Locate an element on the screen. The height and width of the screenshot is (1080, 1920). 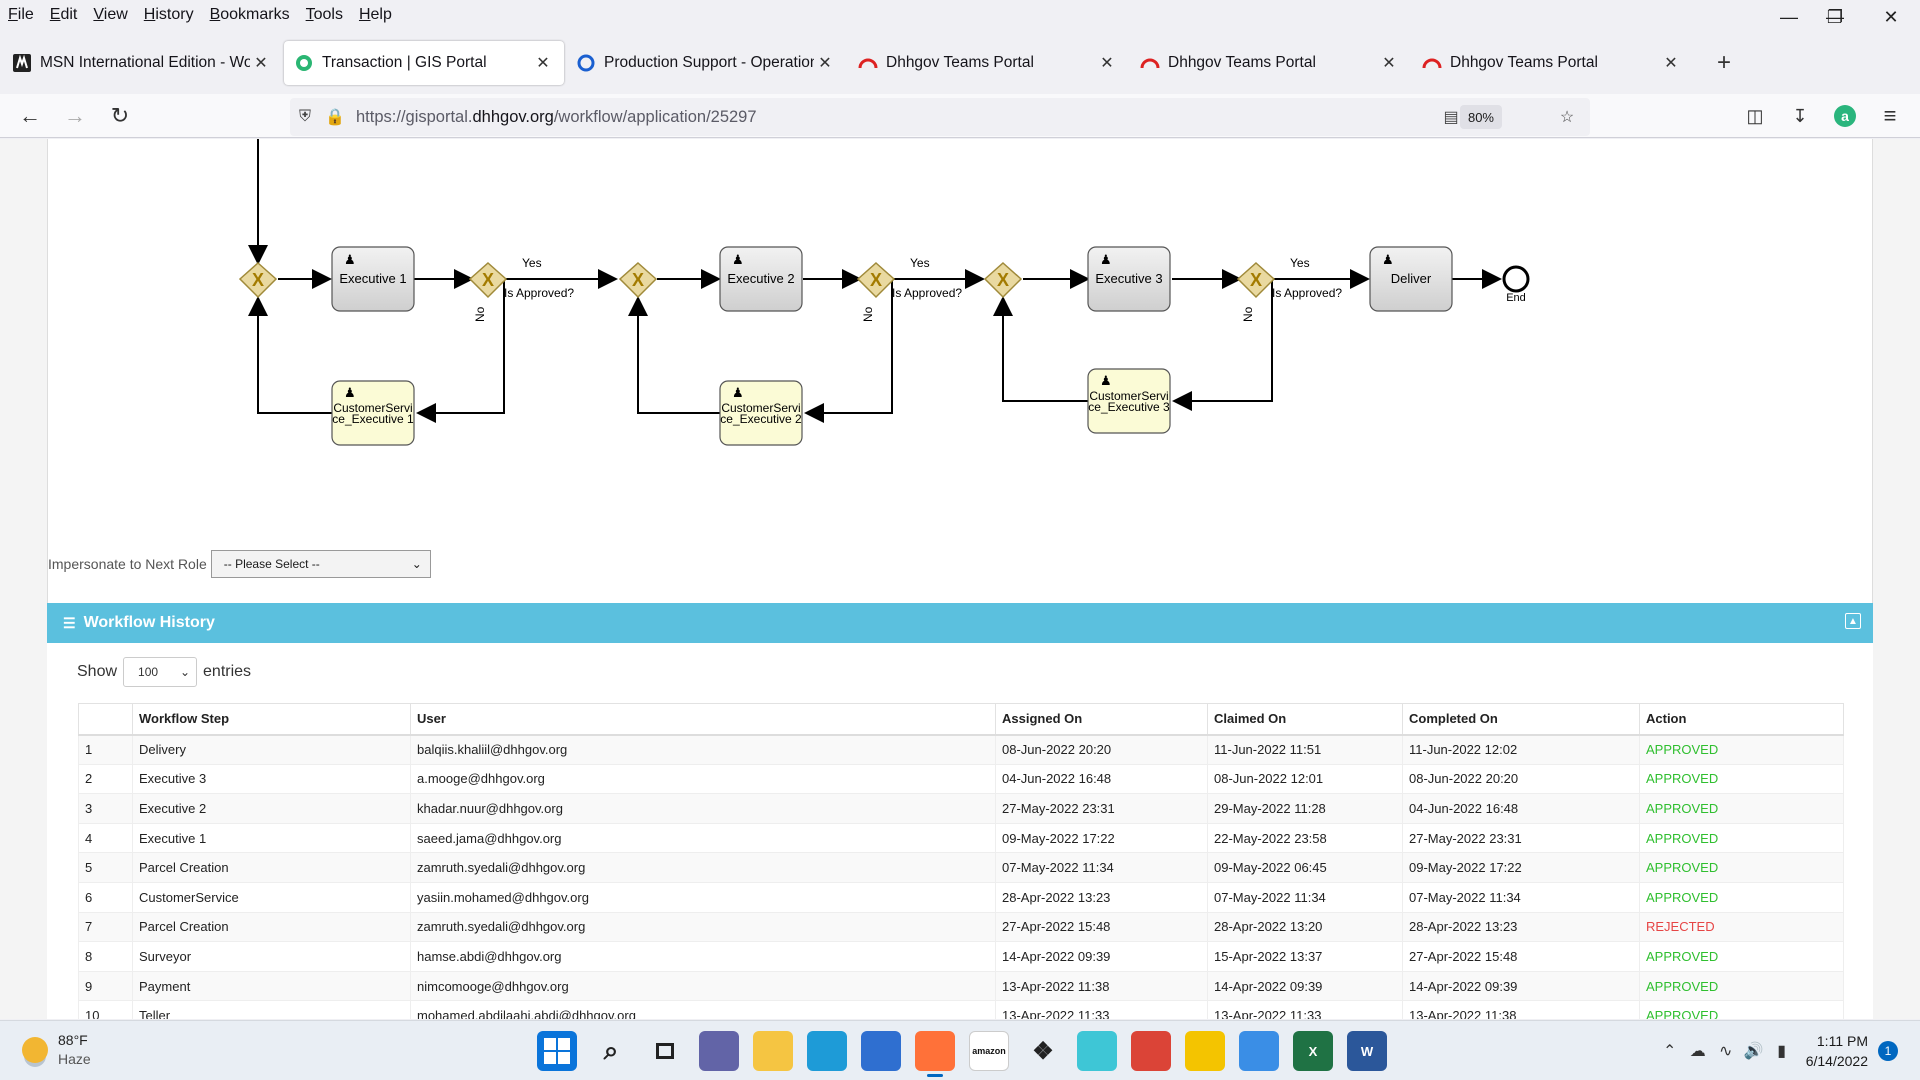
download-icon: ↧ is located at coordinates (1800, 116).